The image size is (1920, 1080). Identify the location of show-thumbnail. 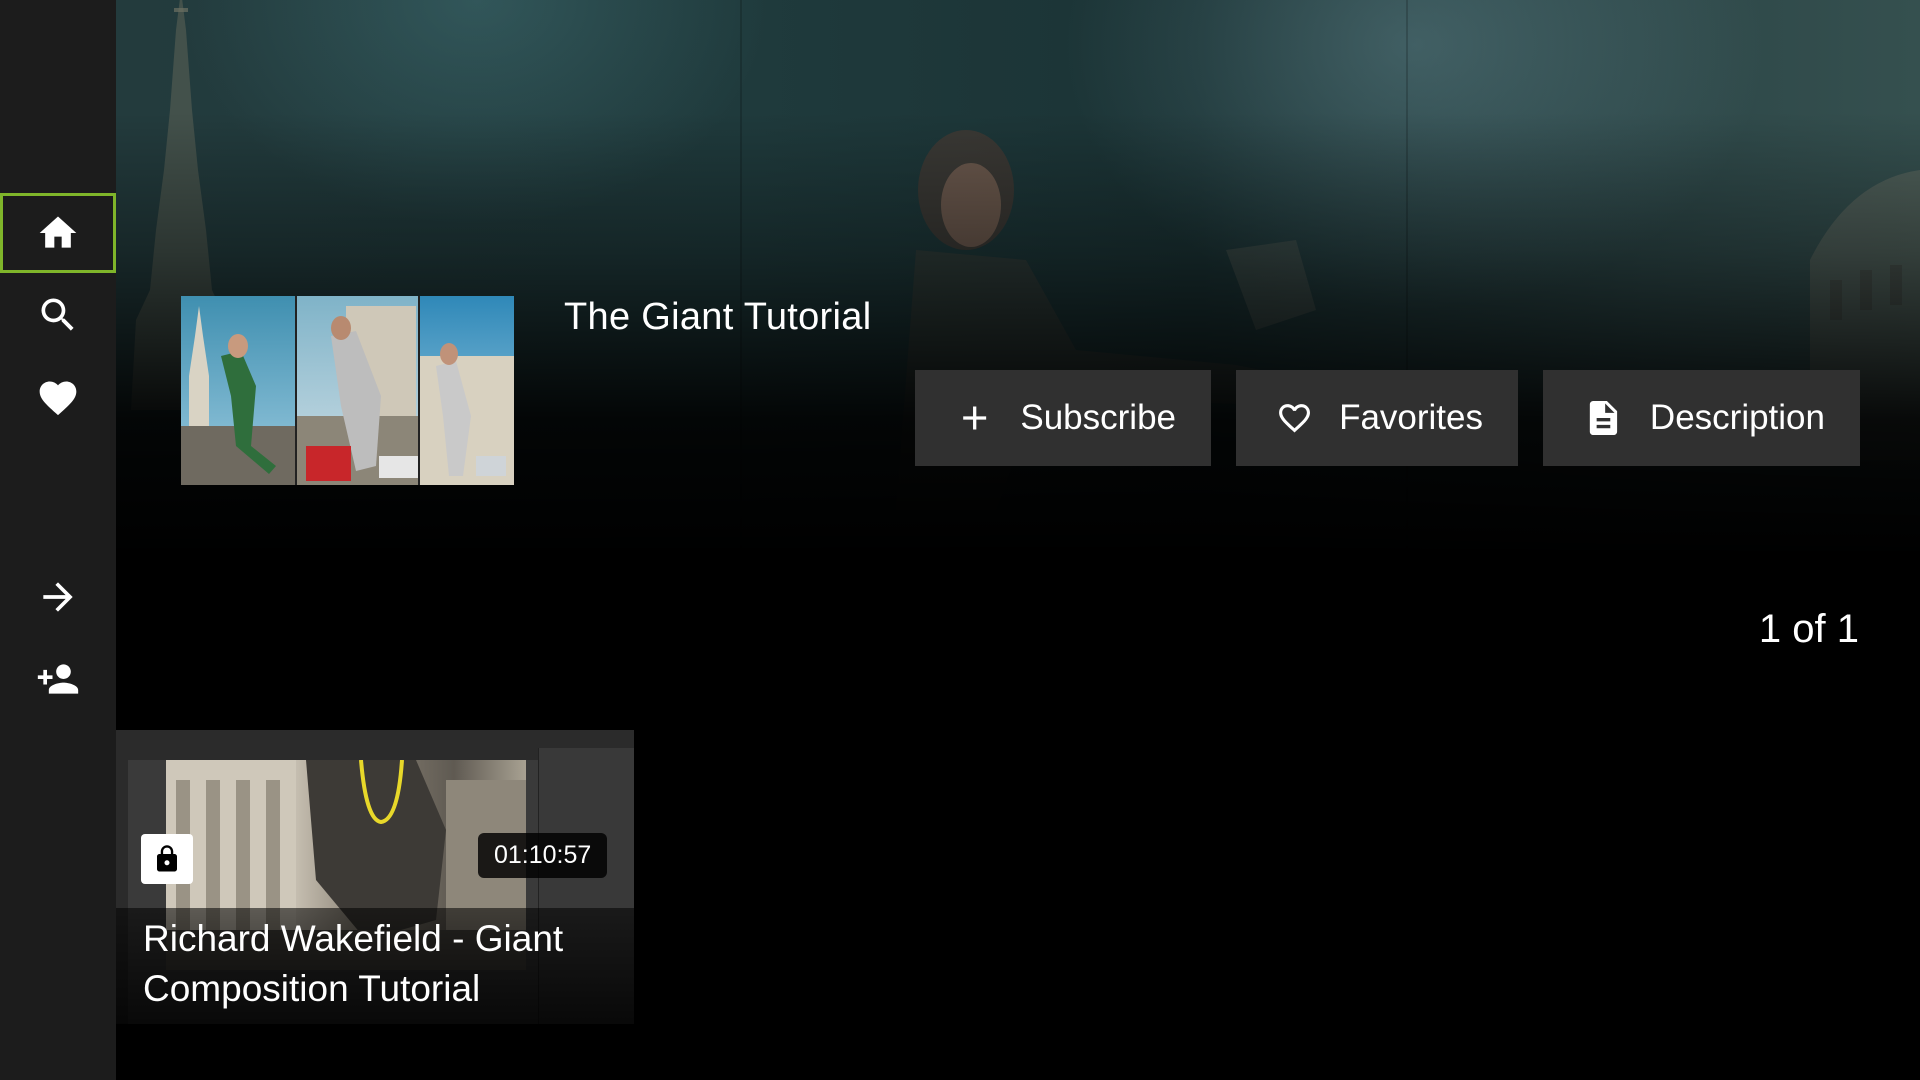
(347, 390).